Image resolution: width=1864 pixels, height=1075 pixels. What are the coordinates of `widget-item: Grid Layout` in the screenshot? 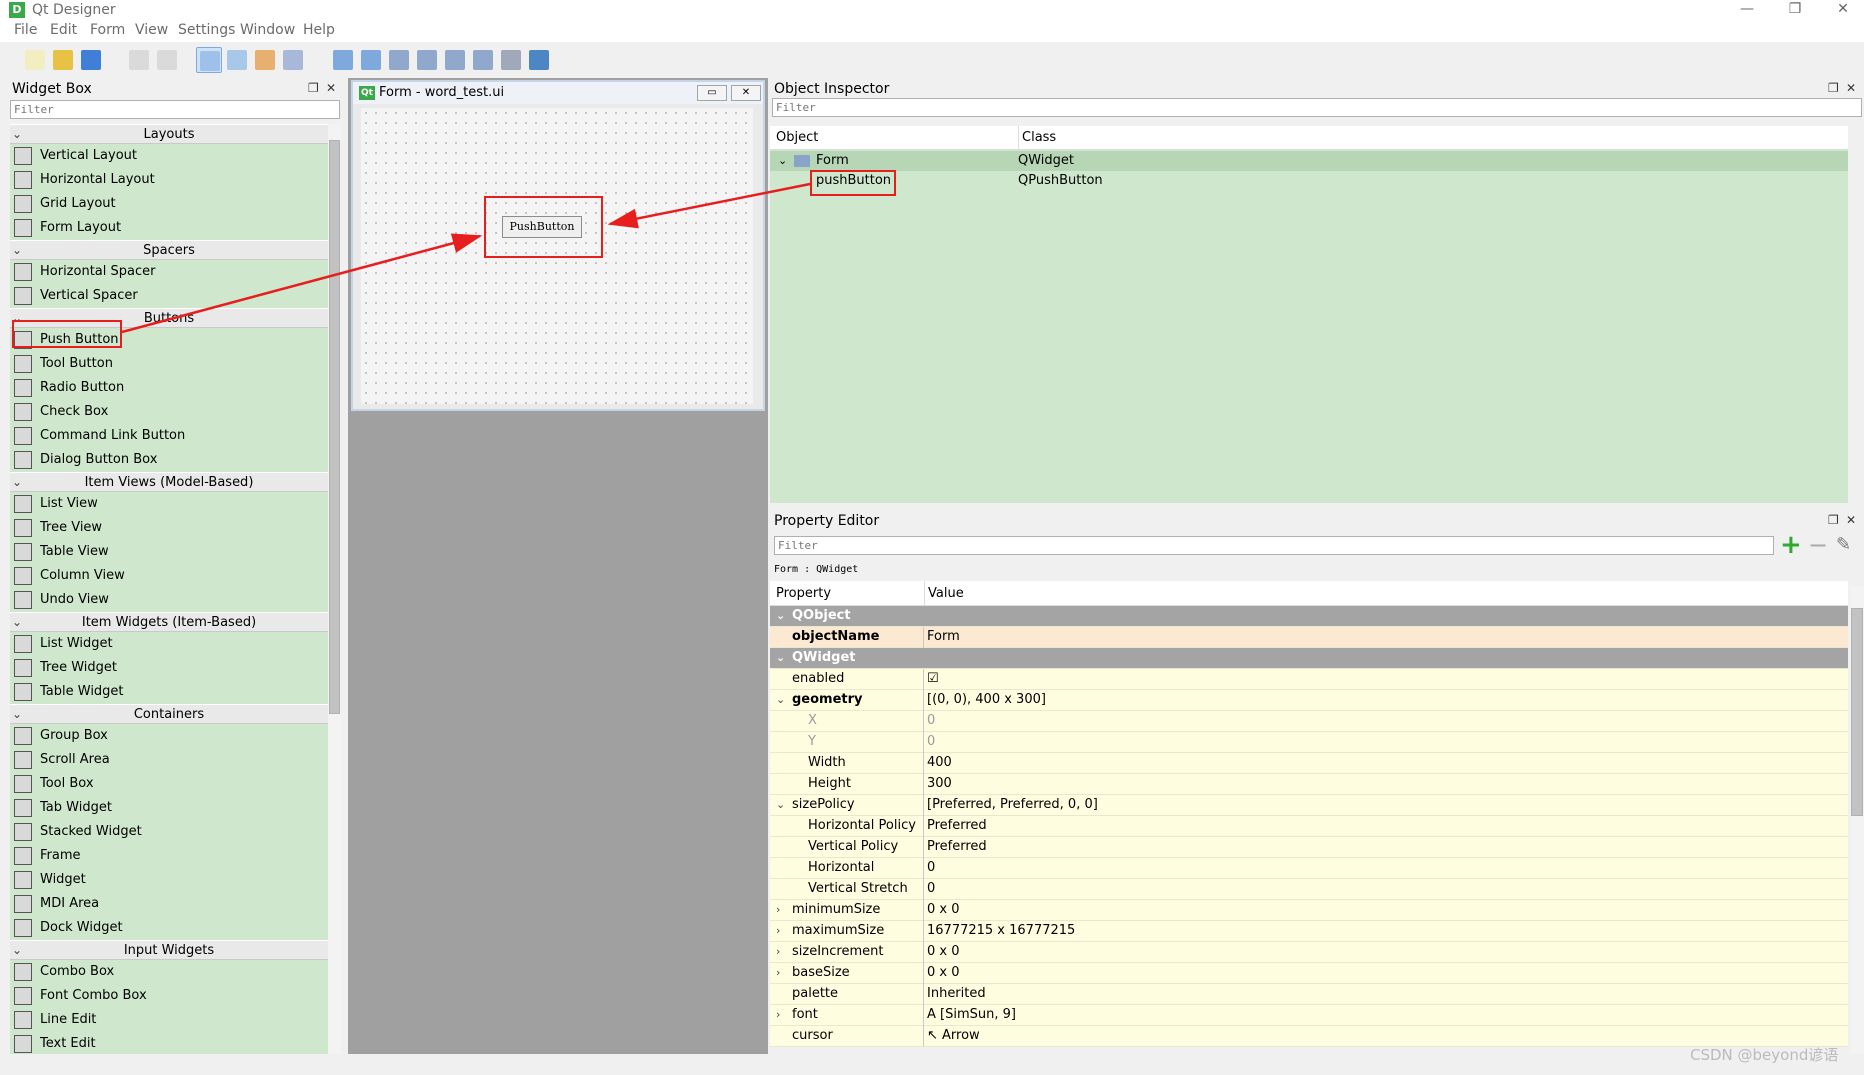 It's located at (169, 204).